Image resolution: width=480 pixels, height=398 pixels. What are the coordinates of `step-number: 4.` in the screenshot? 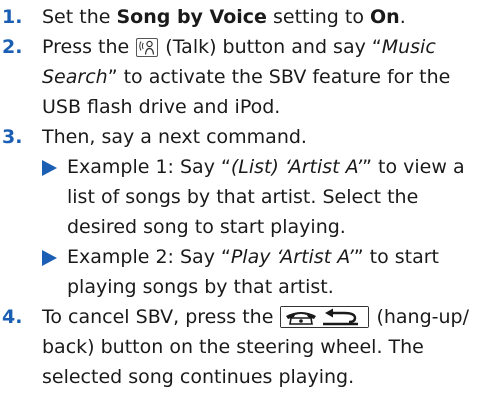 It's located at (12, 317).